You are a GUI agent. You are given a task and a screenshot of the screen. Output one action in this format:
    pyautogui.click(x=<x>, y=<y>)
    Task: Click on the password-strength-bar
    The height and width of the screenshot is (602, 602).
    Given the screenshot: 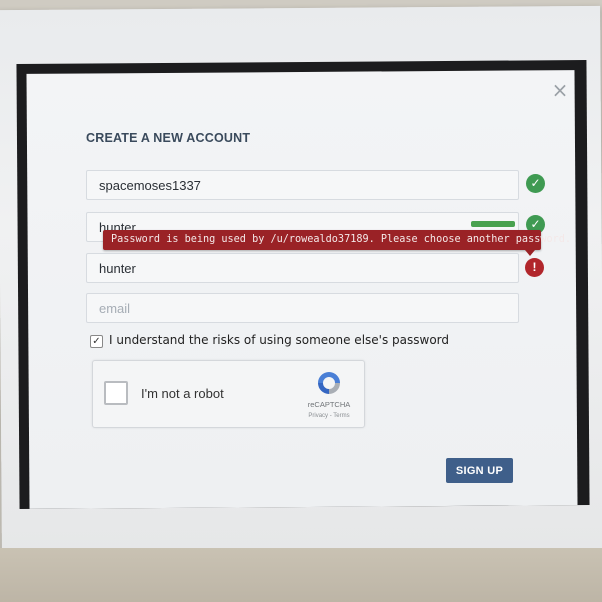 What is the action you would take?
    pyautogui.click(x=493, y=224)
    